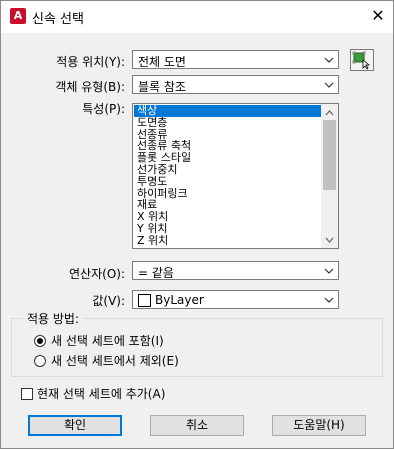 Image resolution: width=394 pixels, height=449 pixels. I want to click on apply-to-select: 전체 도면, so click(235, 59).